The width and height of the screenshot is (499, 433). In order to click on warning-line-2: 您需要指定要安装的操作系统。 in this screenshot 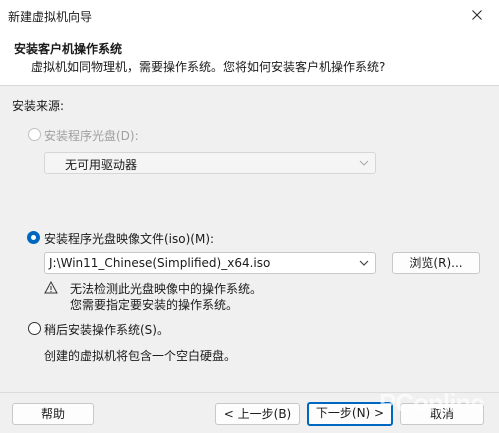, I will do `click(154, 305)`.